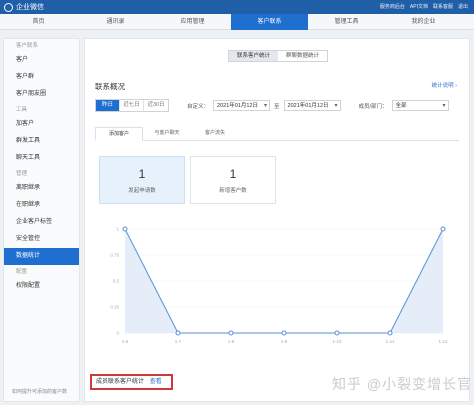 The height and width of the screenshot is (405, 474). Describe the element at coordinates (419, 6) in the screenshot. I see `top-link-api-docs: API文档` at that location.